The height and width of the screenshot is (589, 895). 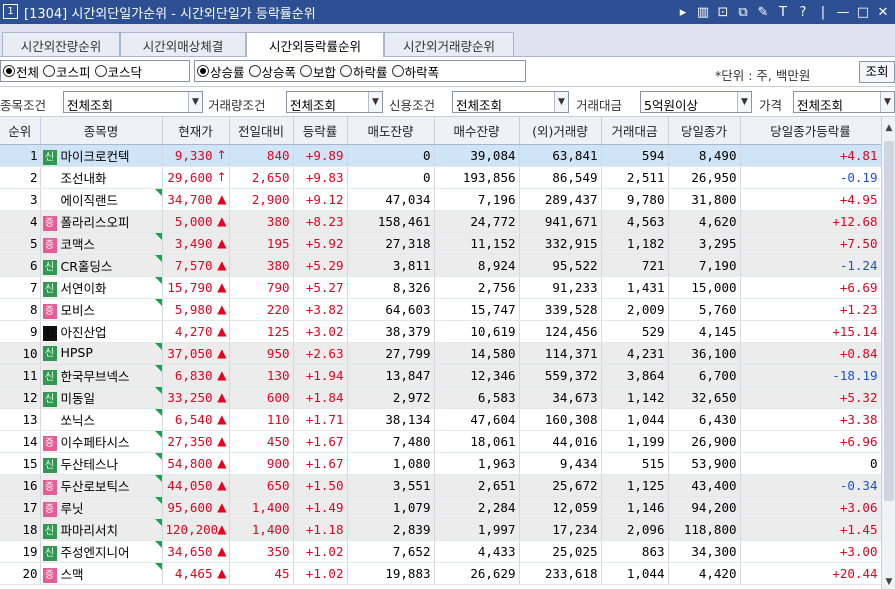 I want to click on minimize-icon: —, so click(x=843, y=12).